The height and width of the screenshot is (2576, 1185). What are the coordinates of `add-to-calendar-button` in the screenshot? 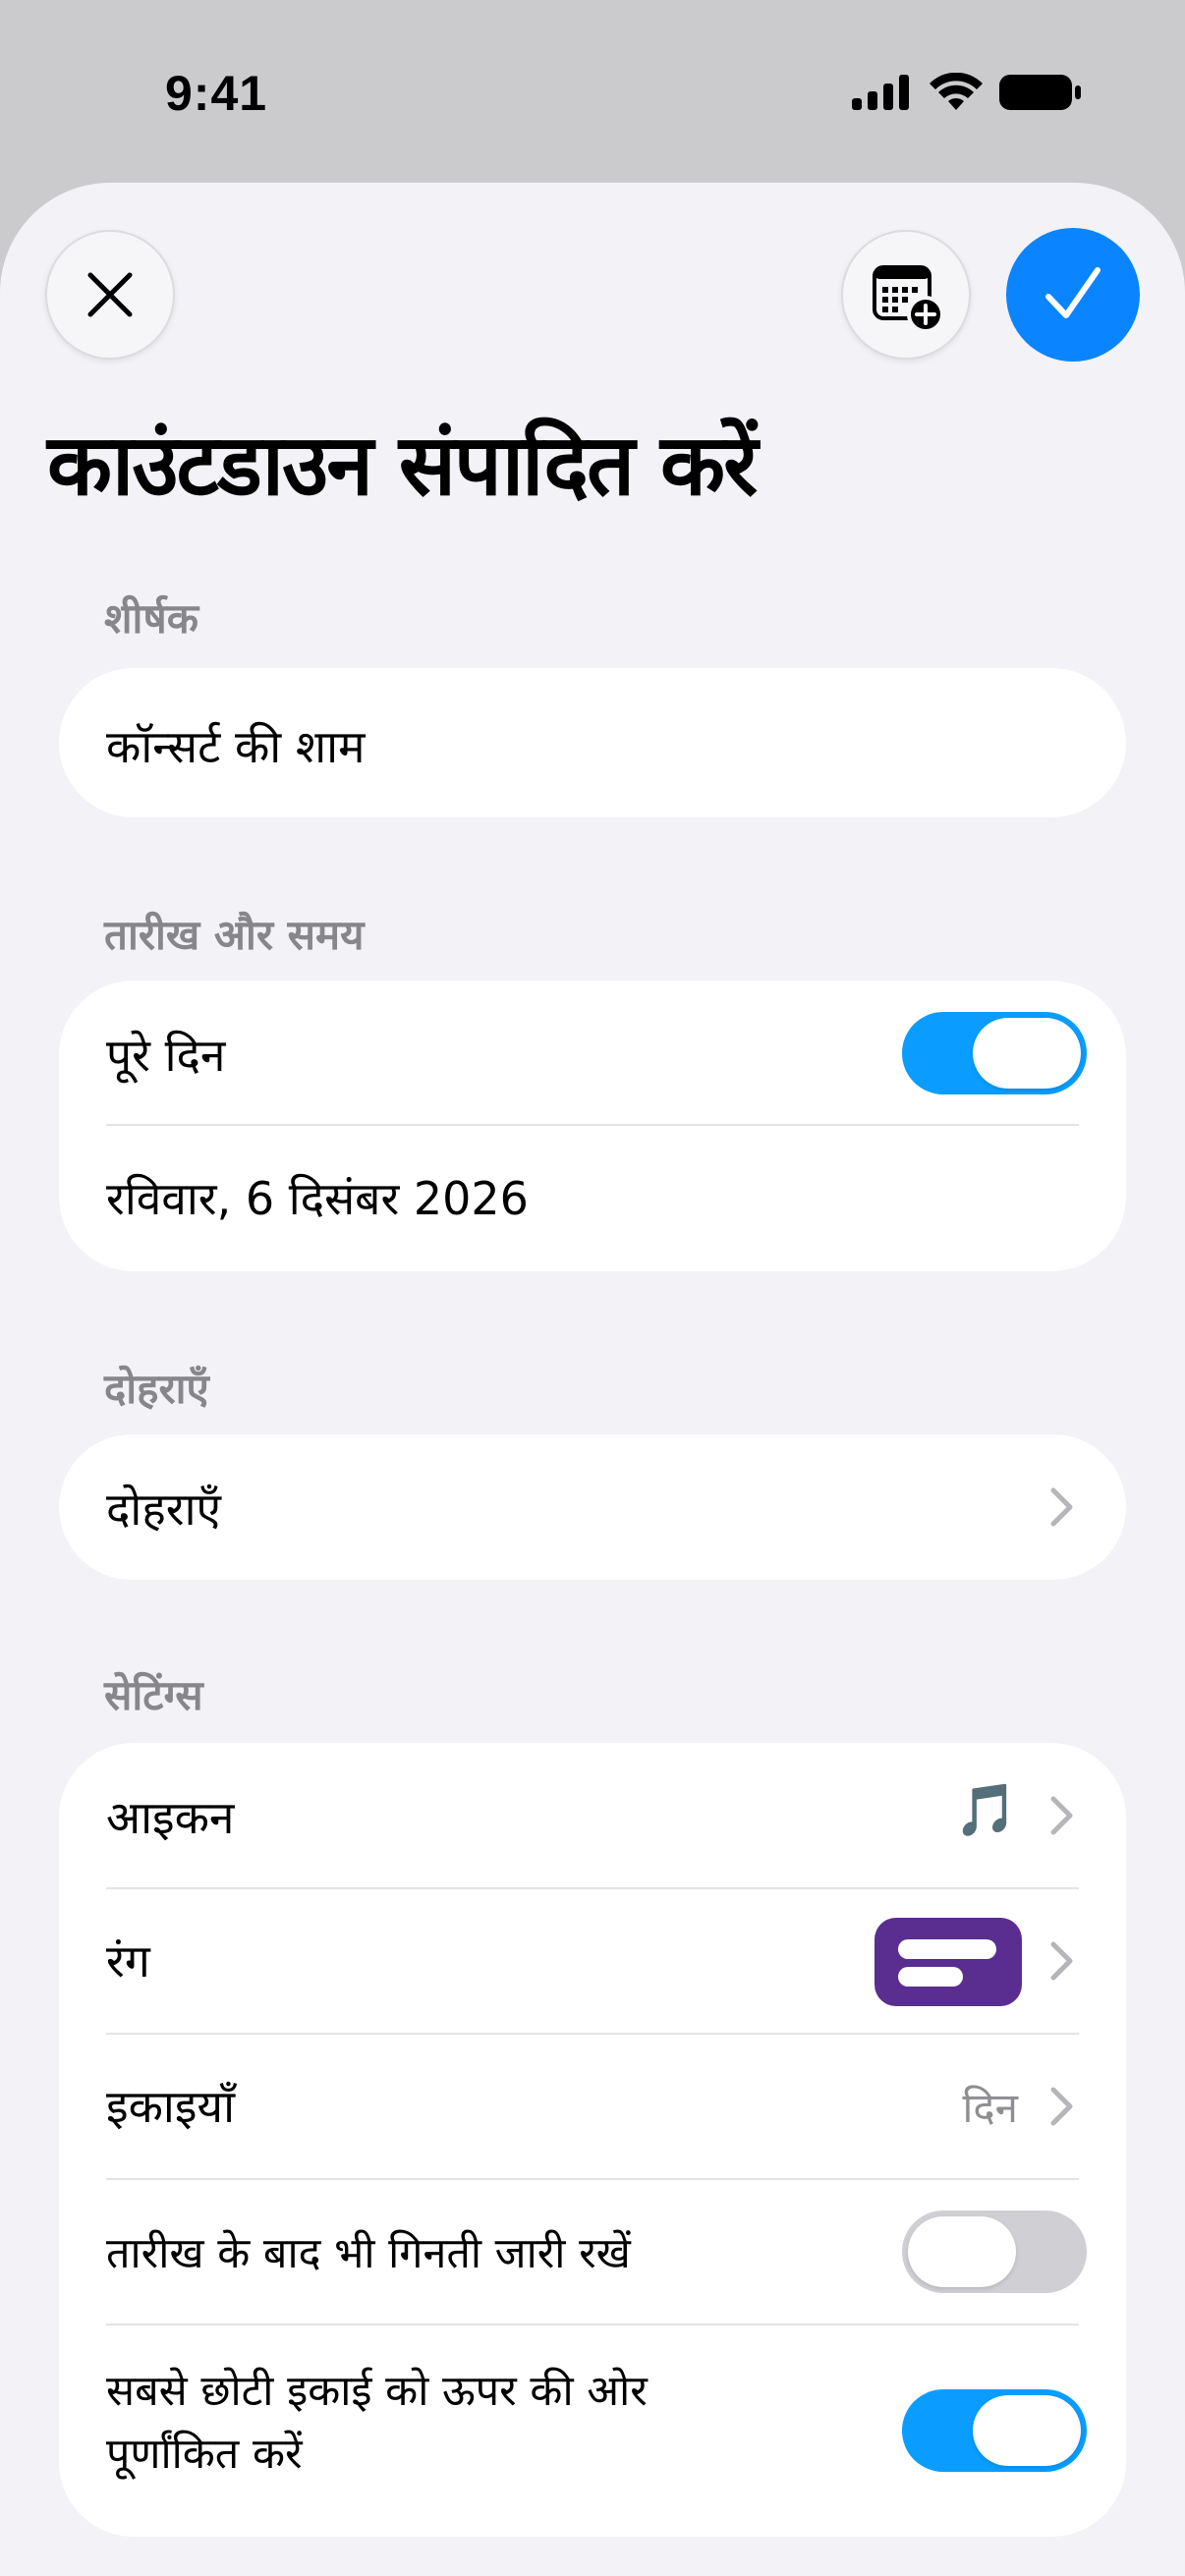 It's located at (906, 295).